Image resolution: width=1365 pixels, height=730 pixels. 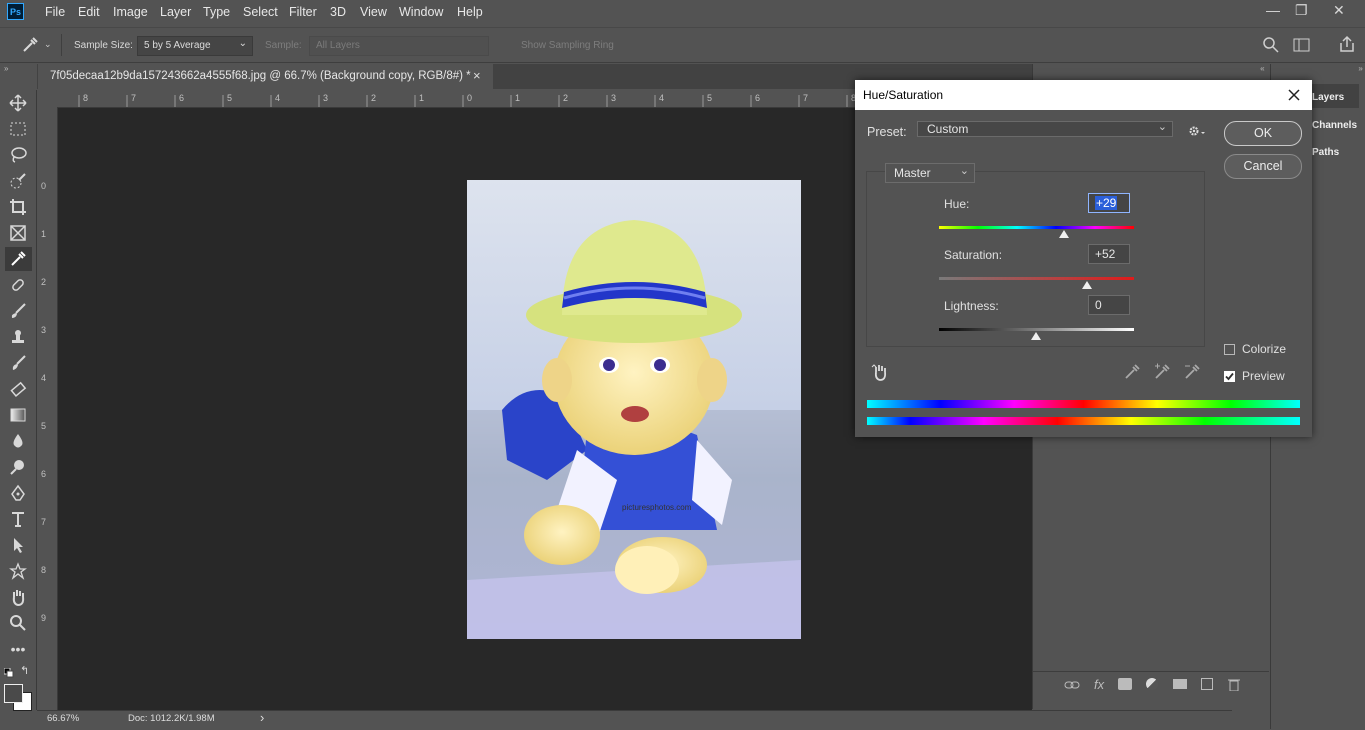 I want to click on panel-tabs-collapse-icon: », so click(x=1317, y=69).